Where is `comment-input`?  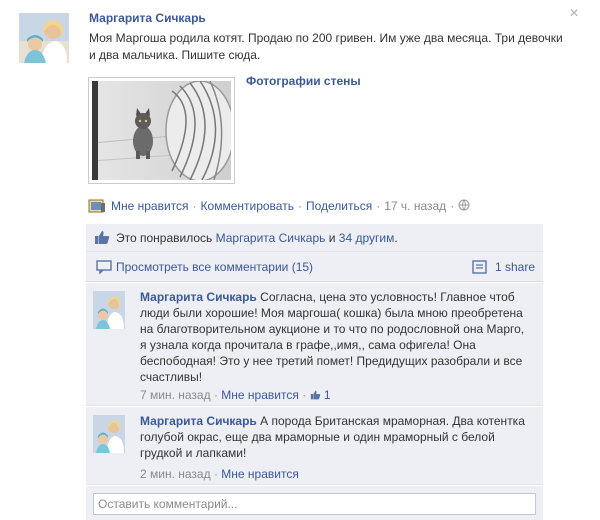
comment-input is located at coordinates (314, 504).